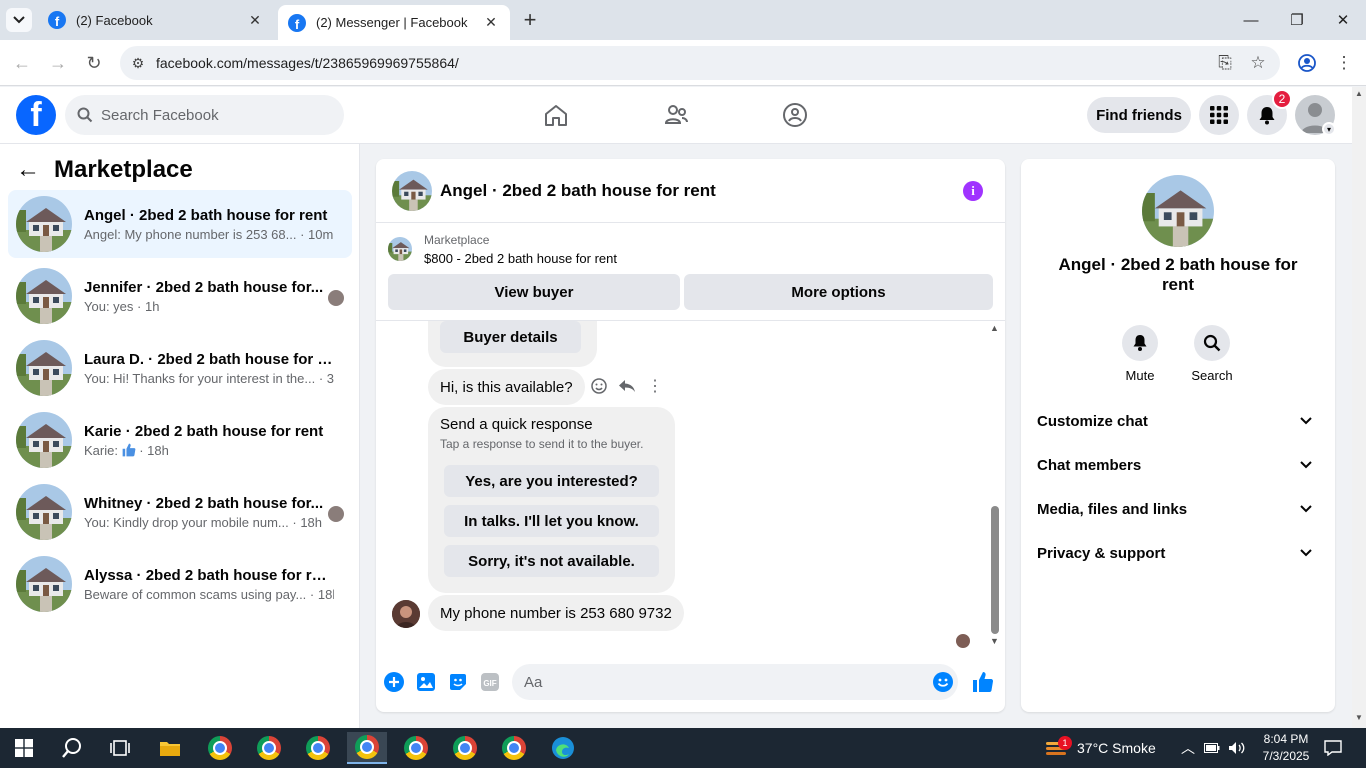  I want to click on reply-icon, so click(627, 386).